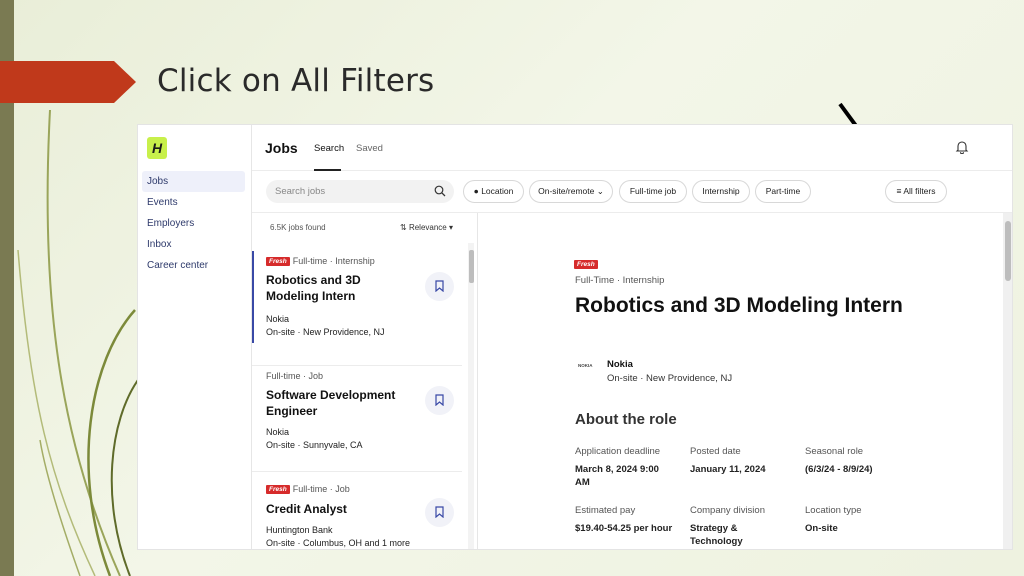 The width and height of the screenshot is (1024, 576). What do you see at coordinates (193, 265) in the screenshot?
I see `sidebar-item-career-center: Career center` at bounding box center [193, 265].